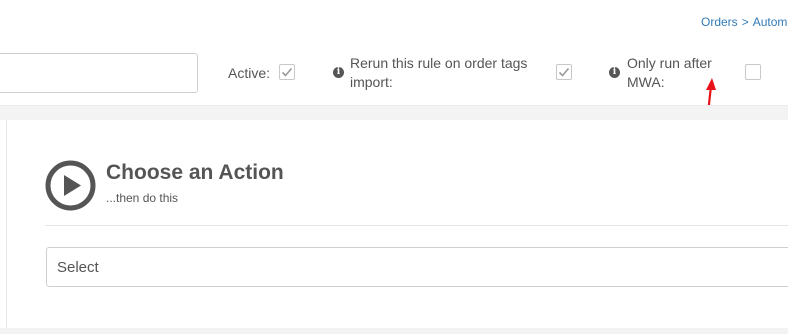 The image size is (788, 334). I want to click on active-label: Active:, so click(249, 73).